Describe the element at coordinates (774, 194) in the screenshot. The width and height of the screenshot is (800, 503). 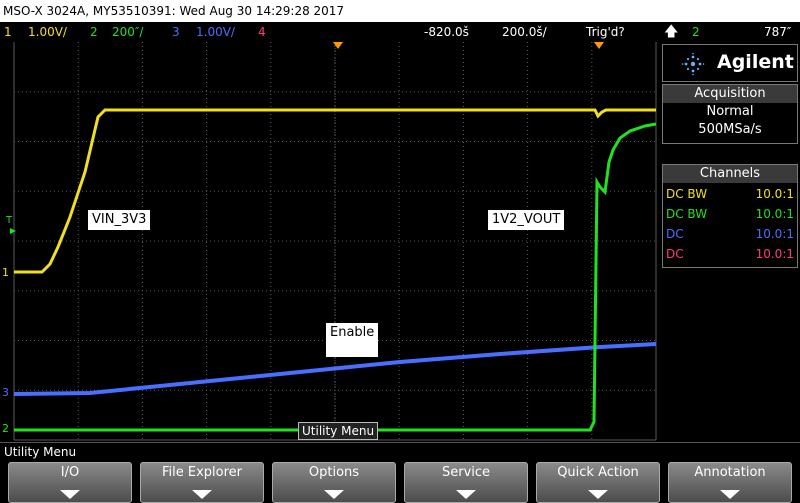
I see `ch1-probe-ratio: 10.0:1` at that location.